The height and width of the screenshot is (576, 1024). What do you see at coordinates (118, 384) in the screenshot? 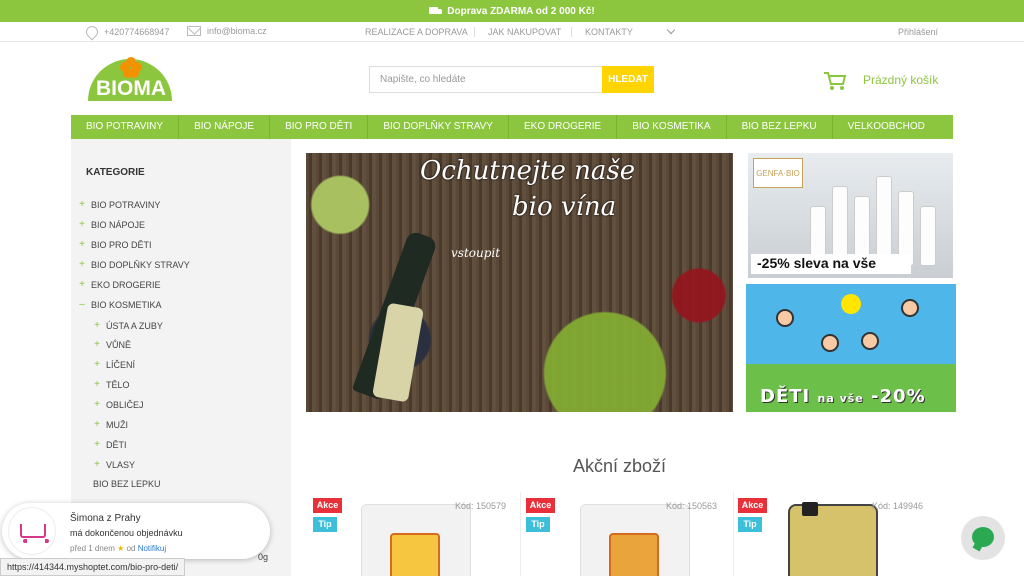
I see `sidebar-subitem-label: TĚLO` at bounding box center [118, 384].